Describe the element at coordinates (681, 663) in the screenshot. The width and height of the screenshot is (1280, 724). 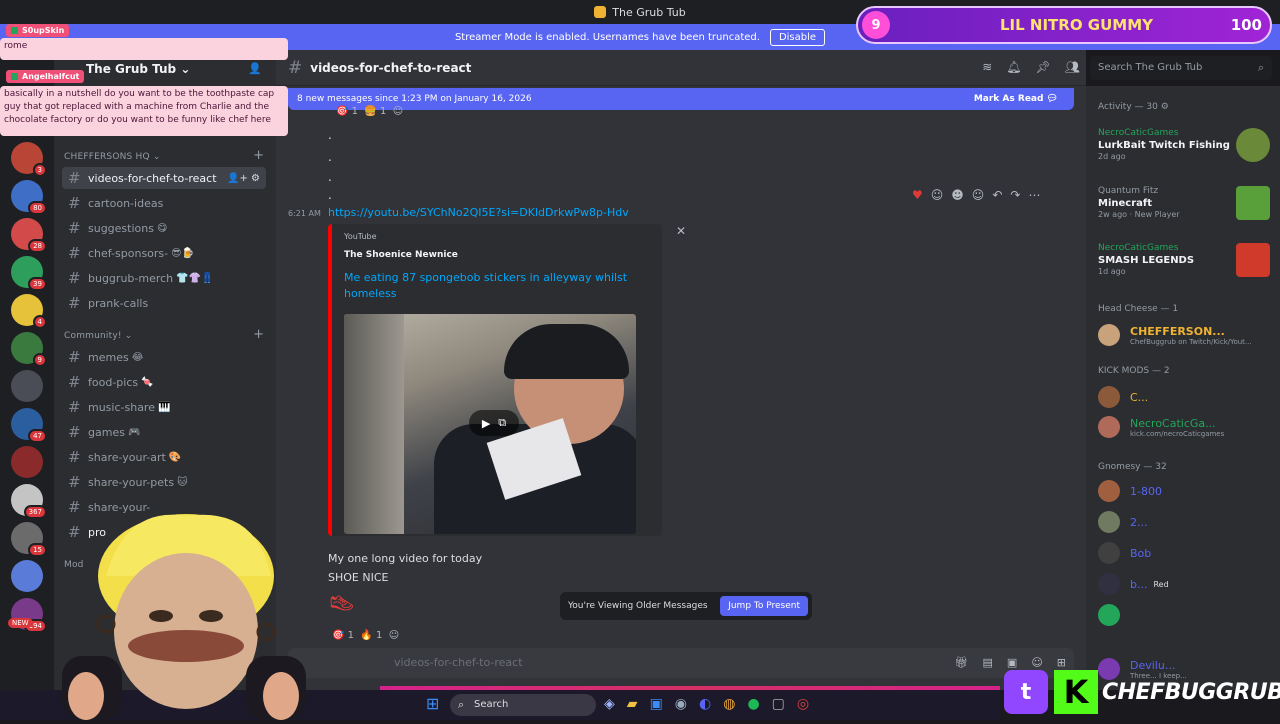
I see `message-input: videos-for-chef-to-react 🎁︎ ▤ ▣ ☺ ⊞` at that location.